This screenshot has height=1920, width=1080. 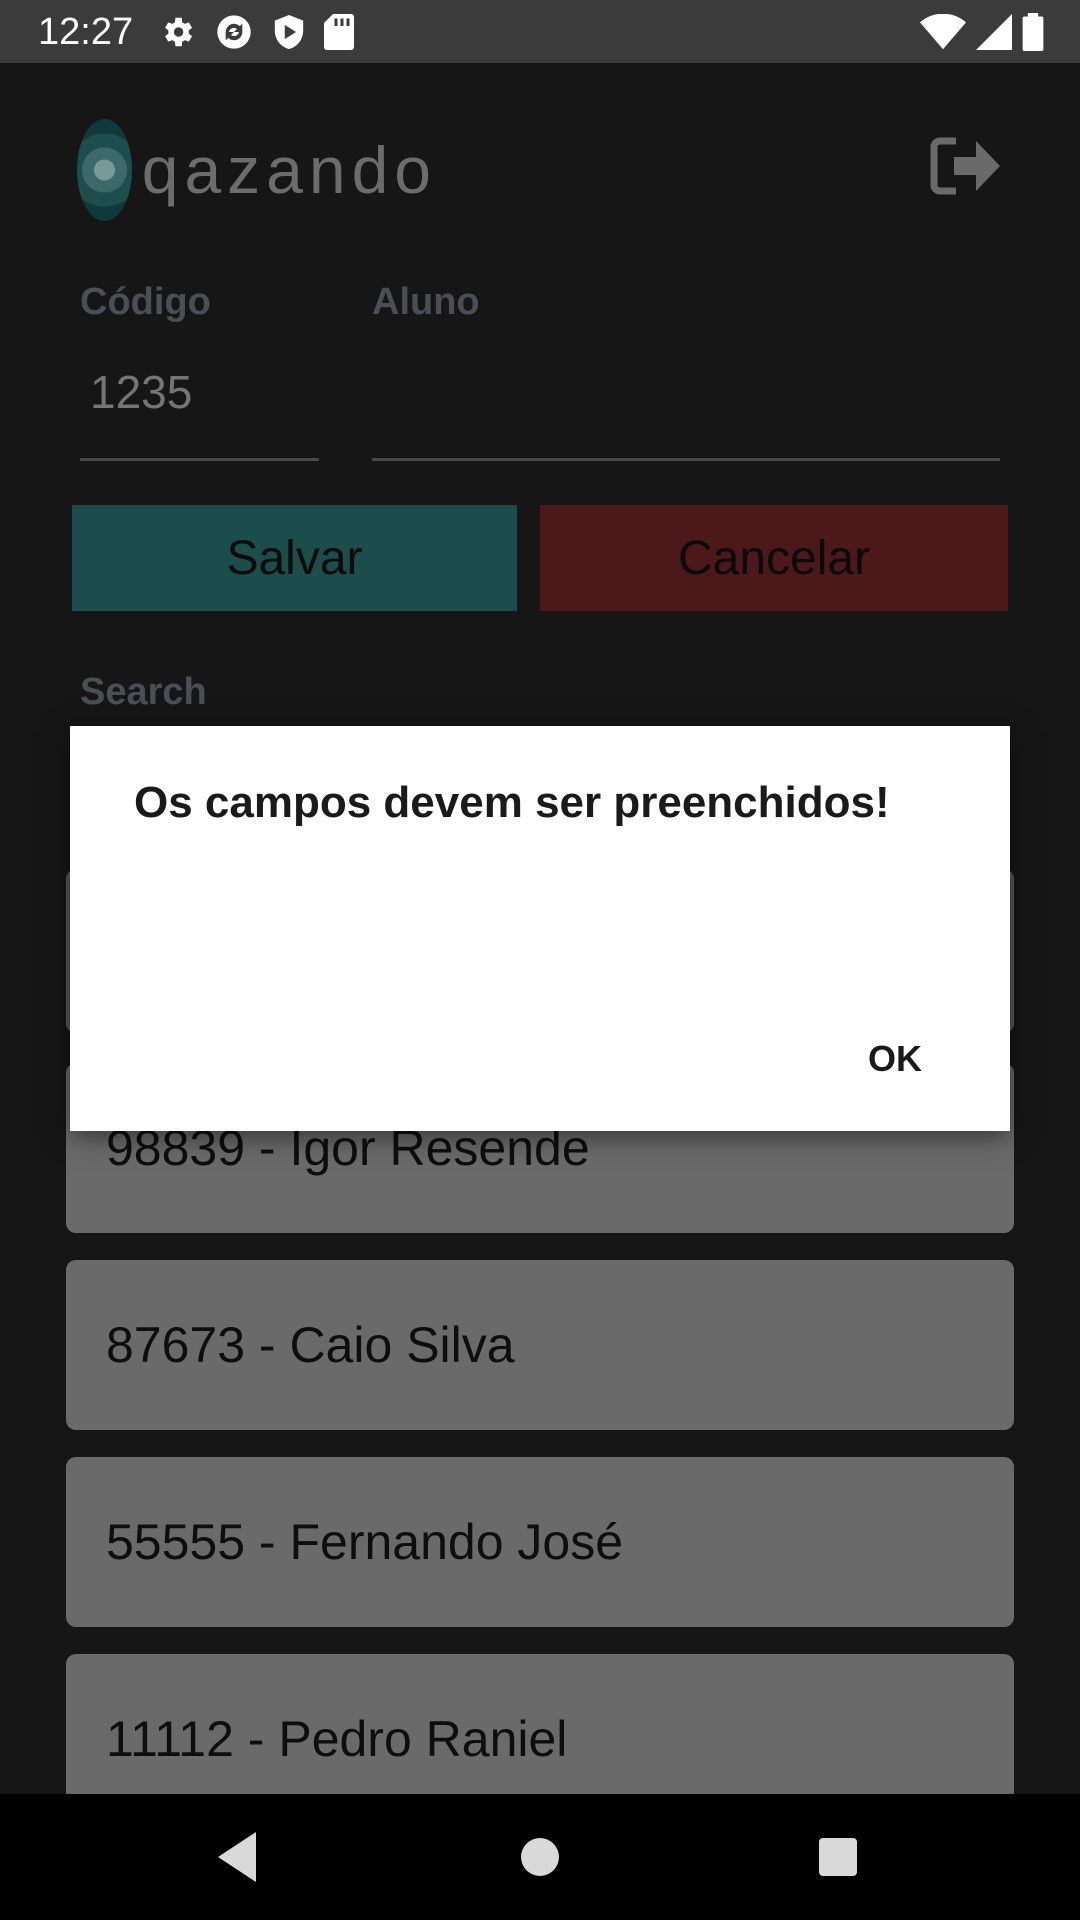 I want to click on list-item: 87673 - Caio Silva, so click(x=540, y=1345).